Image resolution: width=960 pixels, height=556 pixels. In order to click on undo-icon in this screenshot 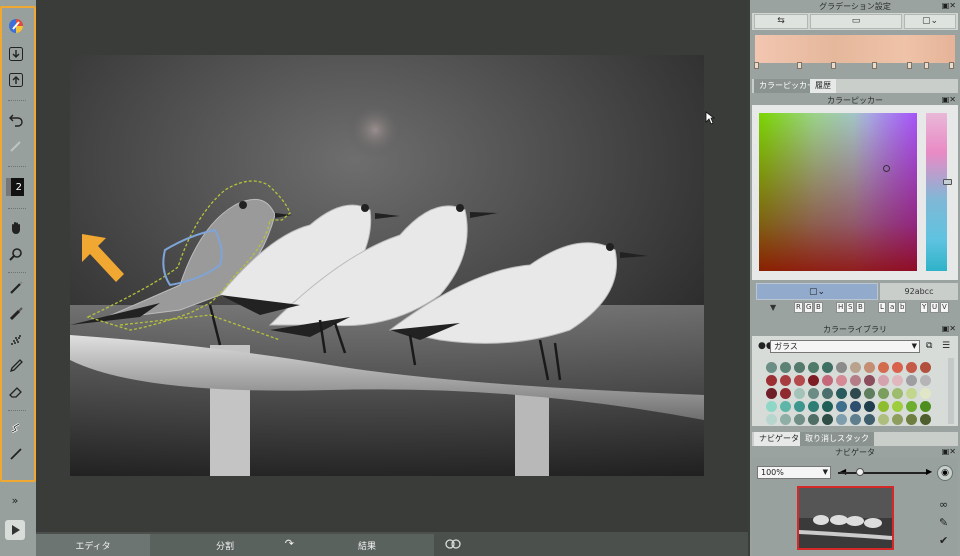, I will do `click(16, 120)`.